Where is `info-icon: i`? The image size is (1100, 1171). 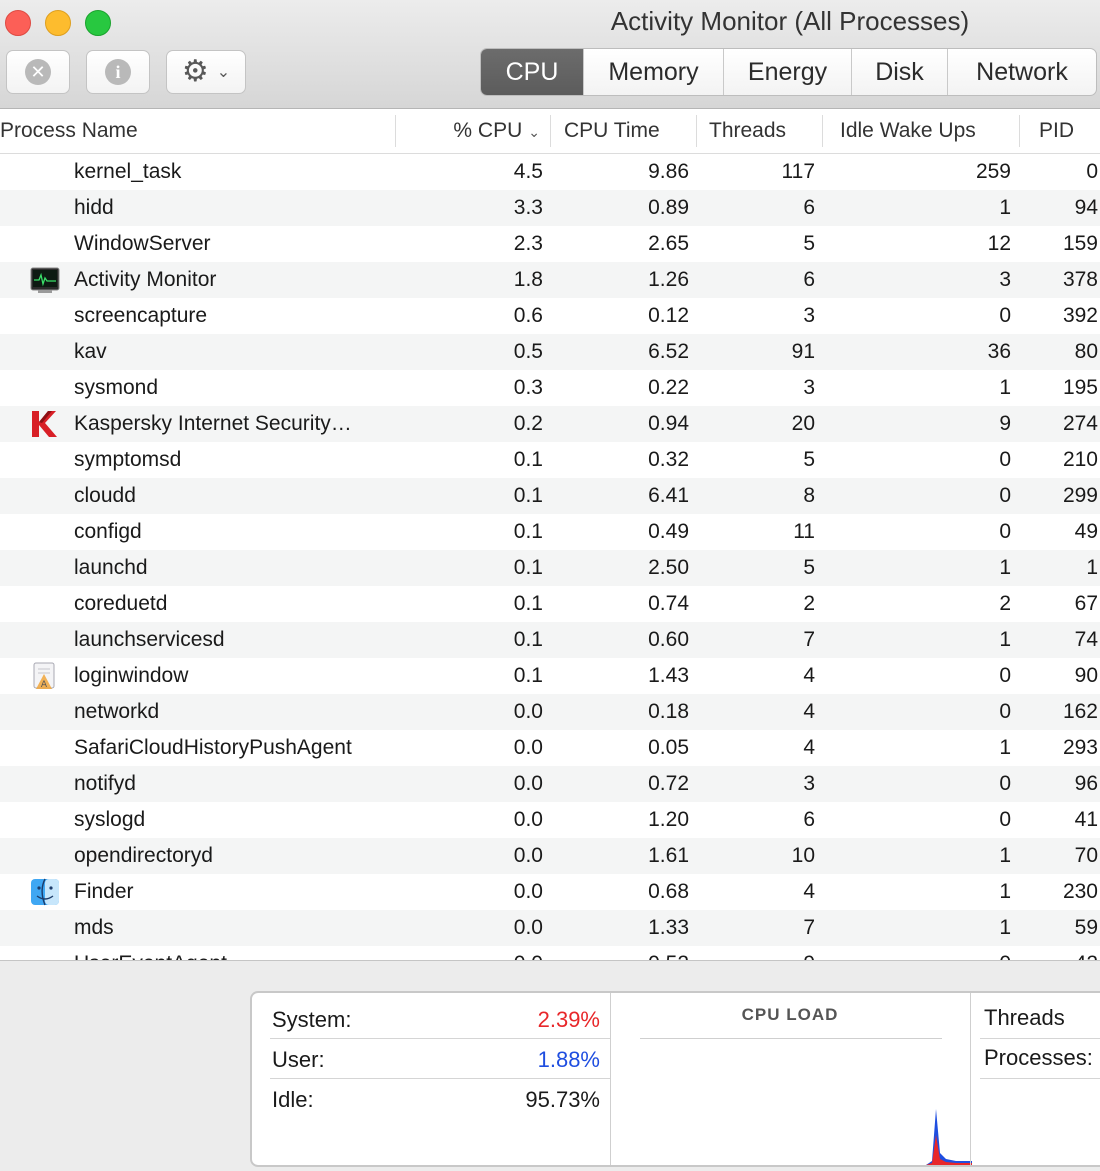
info-icon: i is located at coordinates (118, 72).